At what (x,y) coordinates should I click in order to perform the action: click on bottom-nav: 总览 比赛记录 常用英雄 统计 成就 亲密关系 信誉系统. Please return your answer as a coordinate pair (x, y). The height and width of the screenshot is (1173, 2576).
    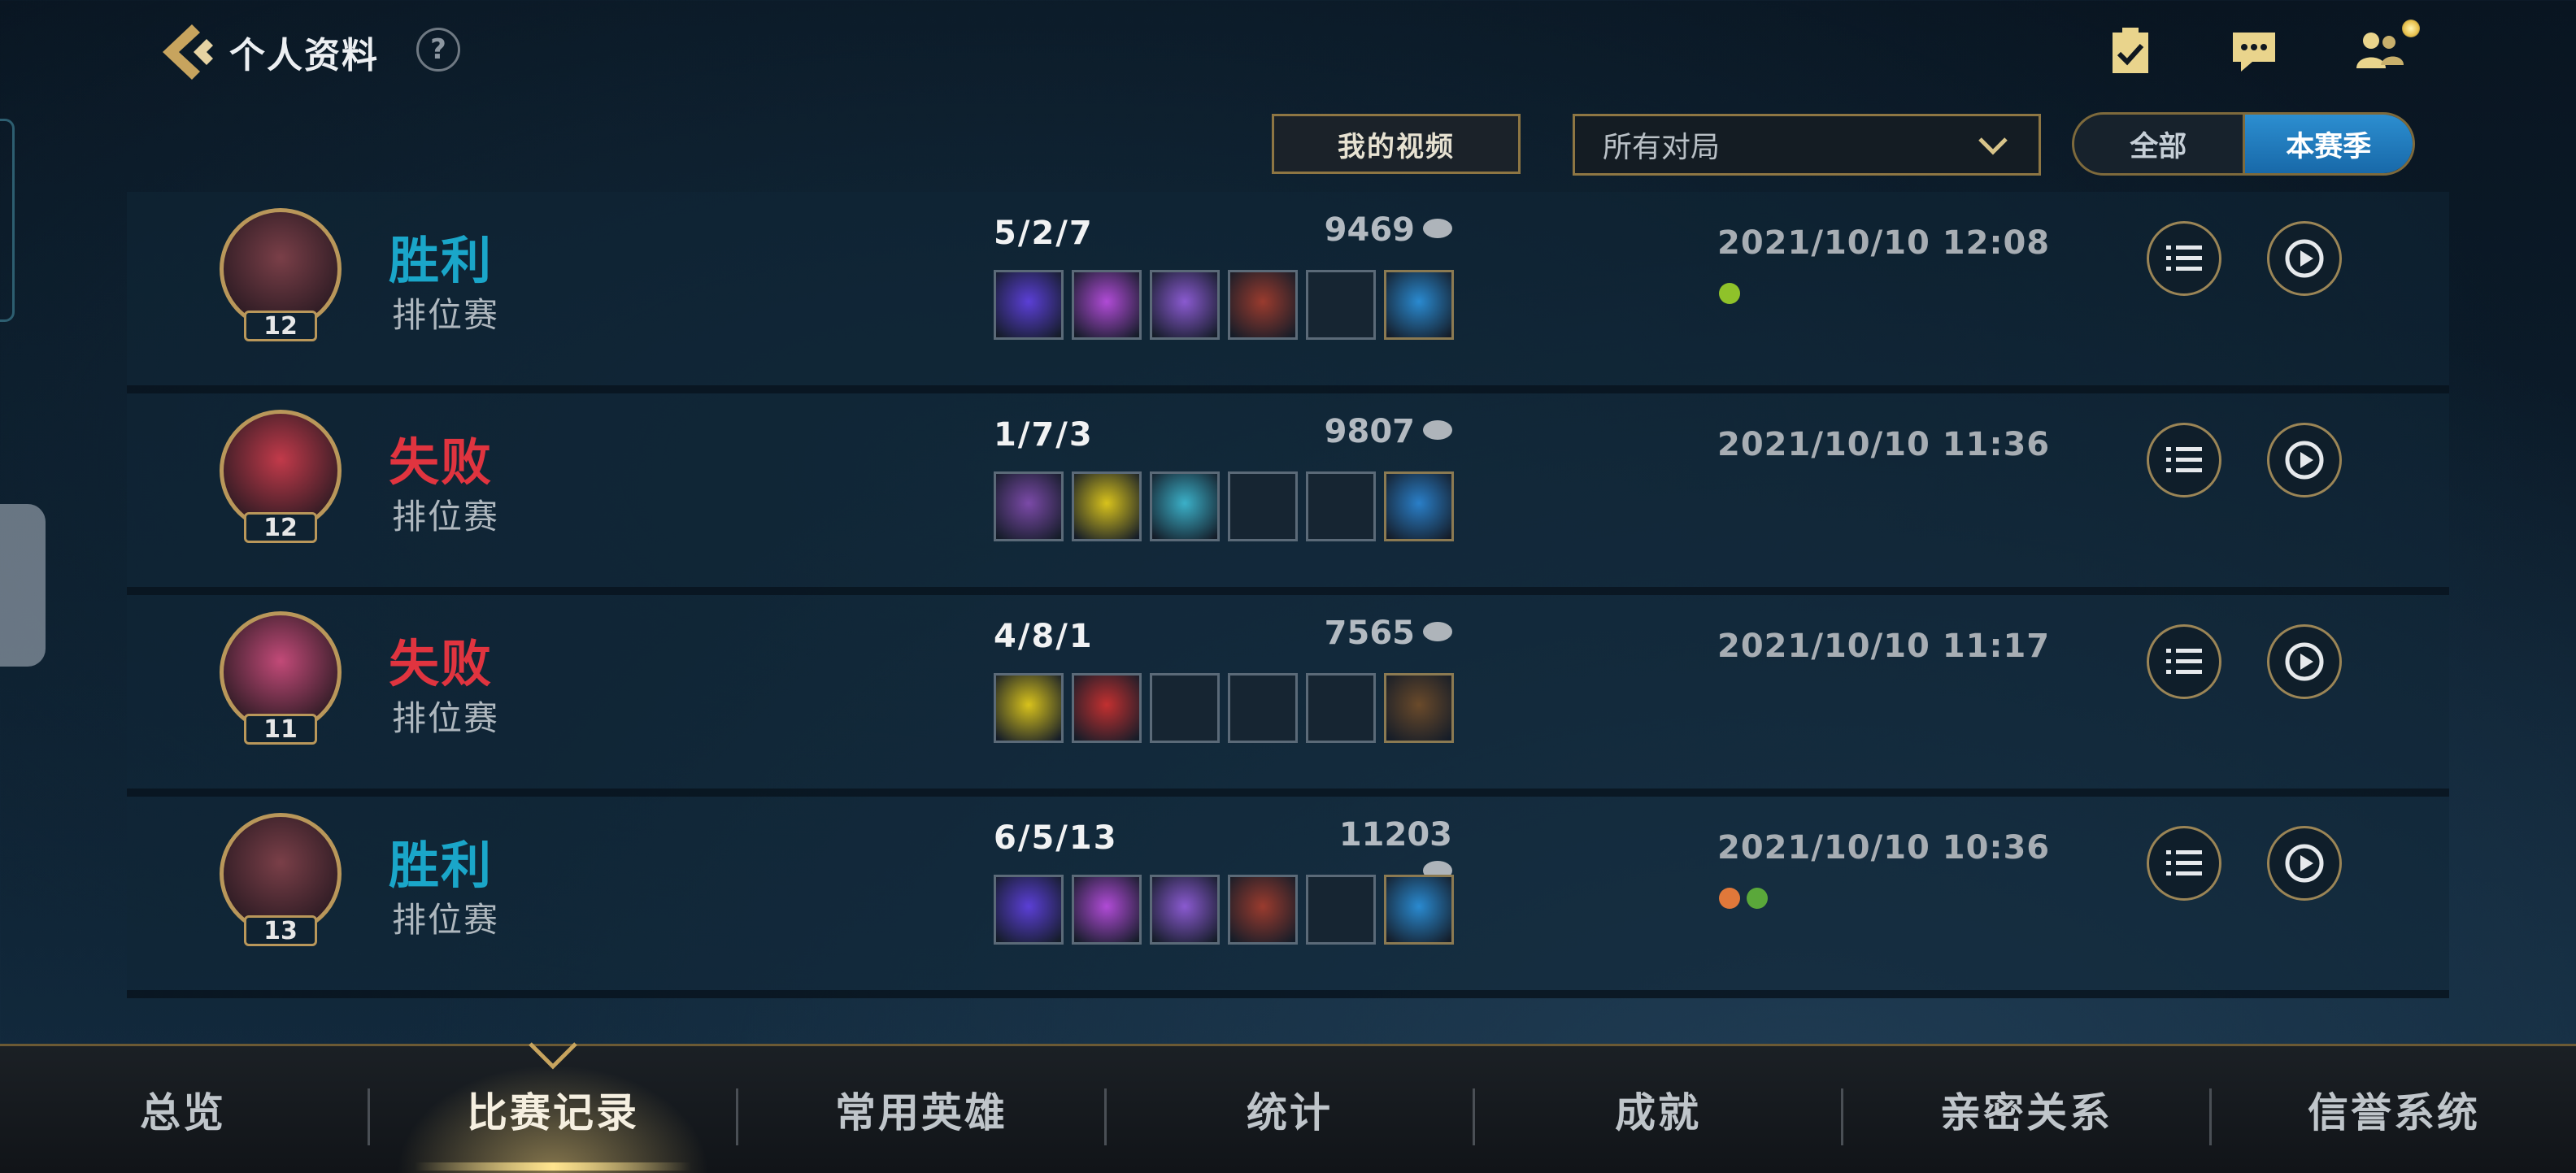
    Looking at the image, I should click on (1288, 1108).